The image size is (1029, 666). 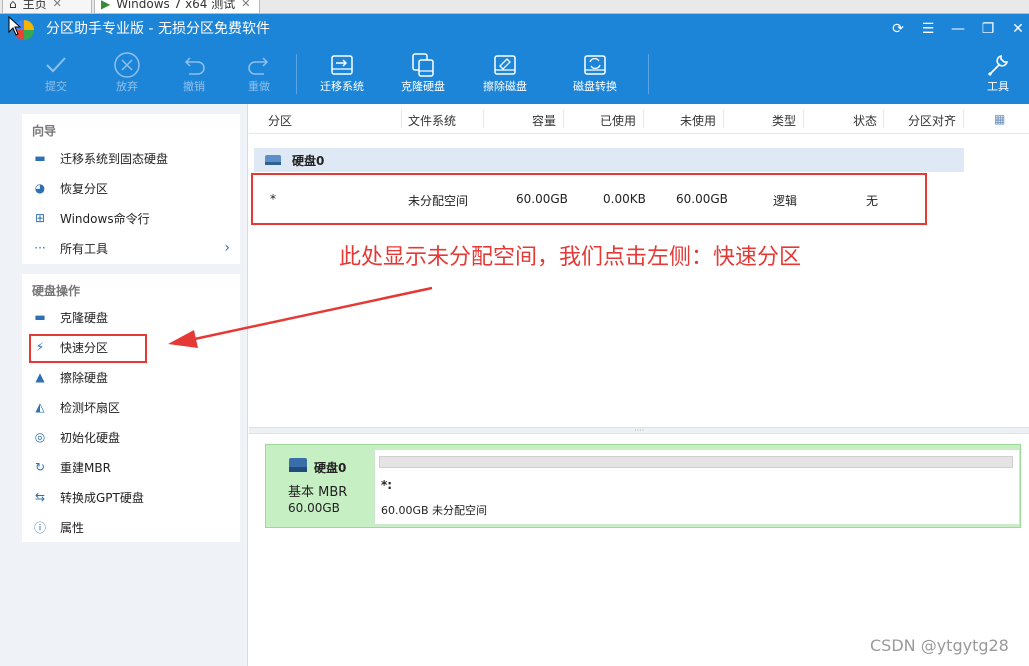 I want to click on disk-map-partition-name: *:, so click(x=387, y=485).